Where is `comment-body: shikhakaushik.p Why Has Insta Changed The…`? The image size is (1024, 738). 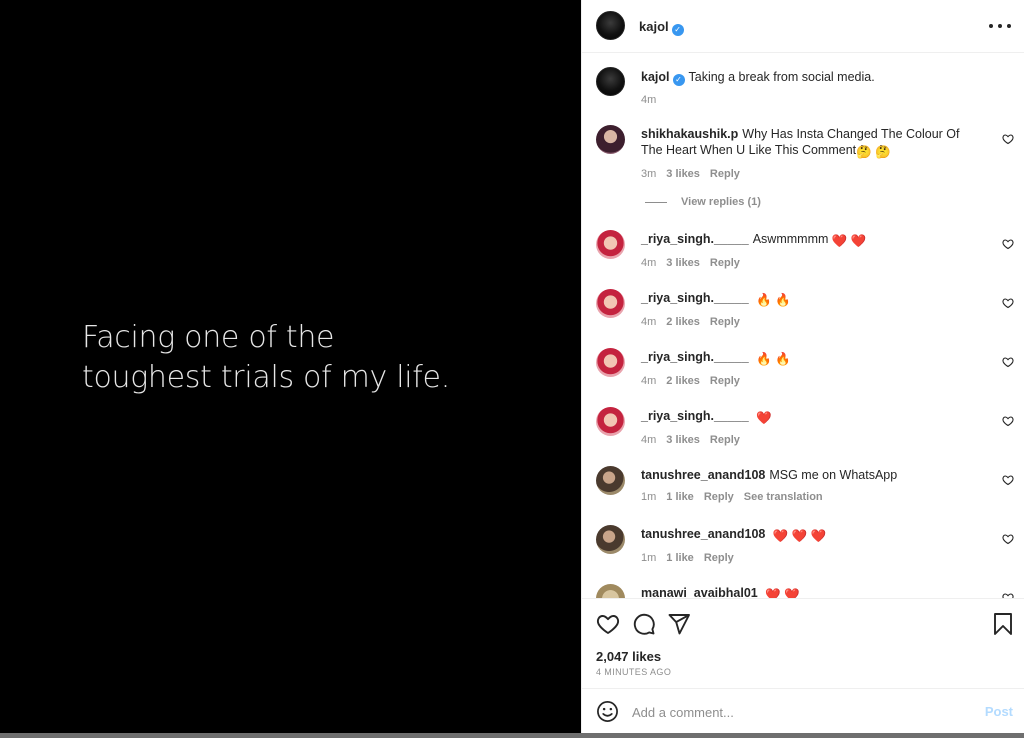
comment-body: shikhakaushik.p Why Has Insta Changed The… is located at coordinates (808, 154).